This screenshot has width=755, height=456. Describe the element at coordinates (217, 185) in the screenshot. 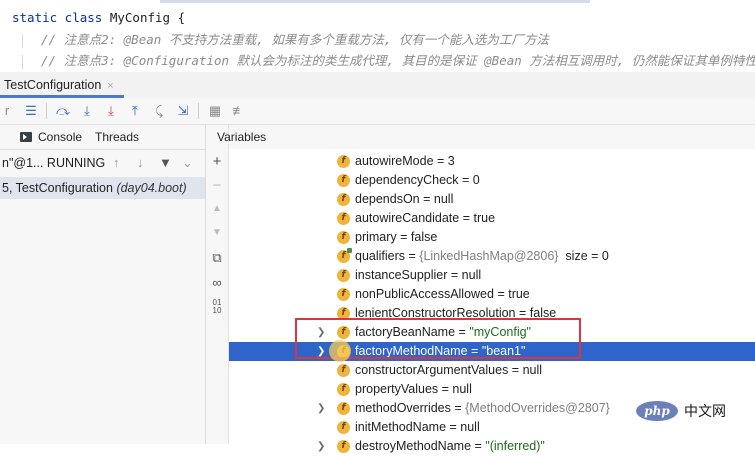

I see `remove-icon: −` at that location.